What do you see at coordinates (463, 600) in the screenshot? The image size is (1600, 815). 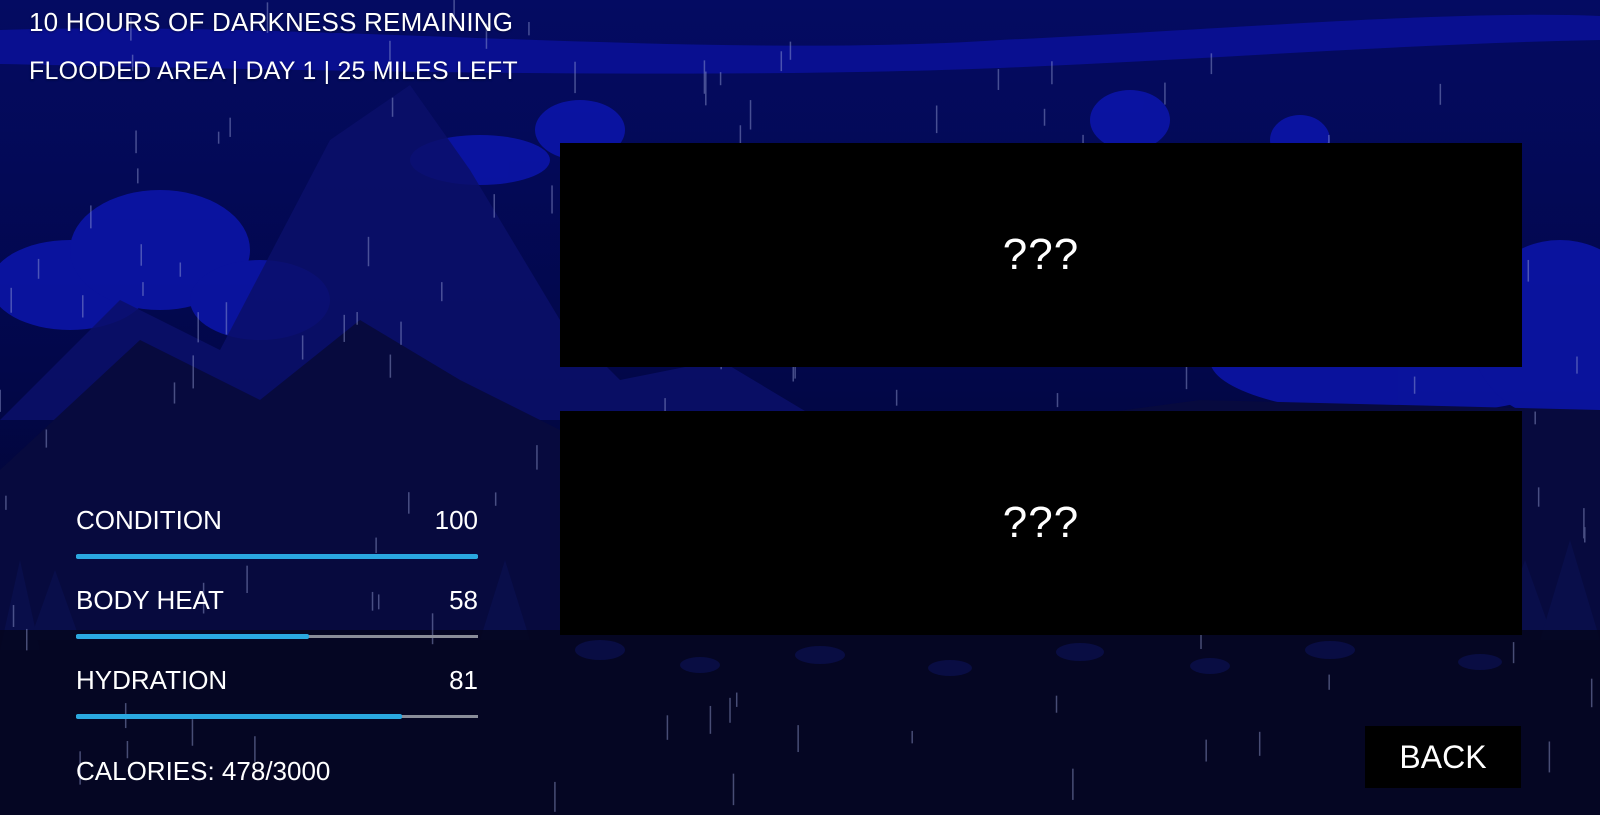 I see `stat-value: 58` at bounding box center [463, 600].